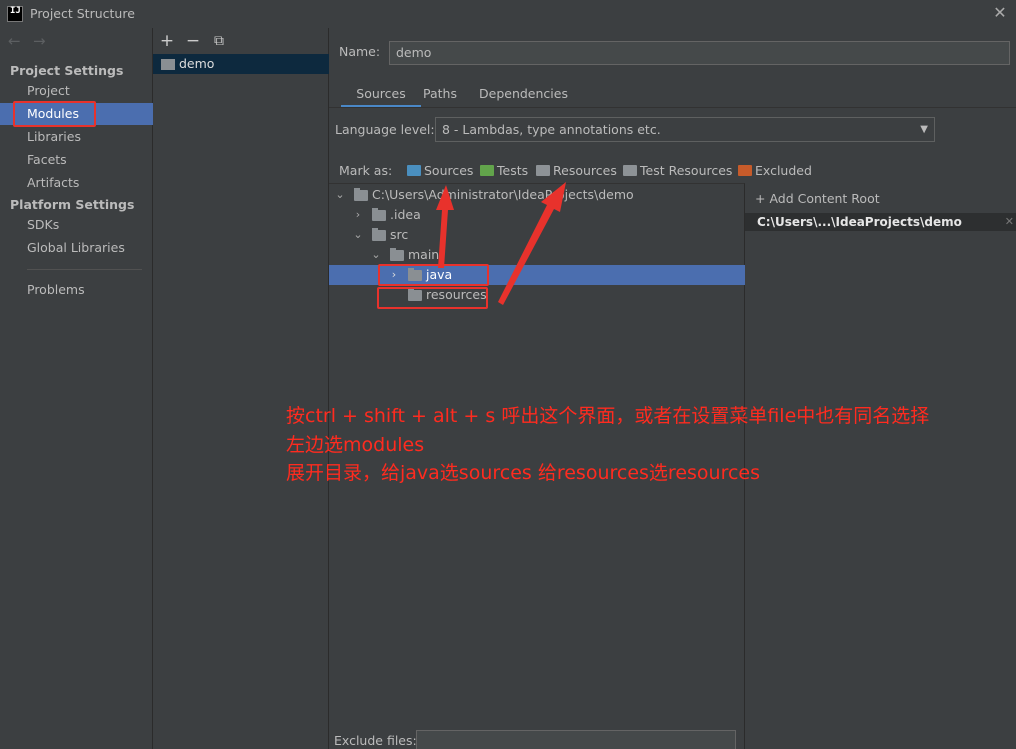 The height and width of the screenshot is (749, 1016). I want to click on annotation-arrows, so click(501, 243).